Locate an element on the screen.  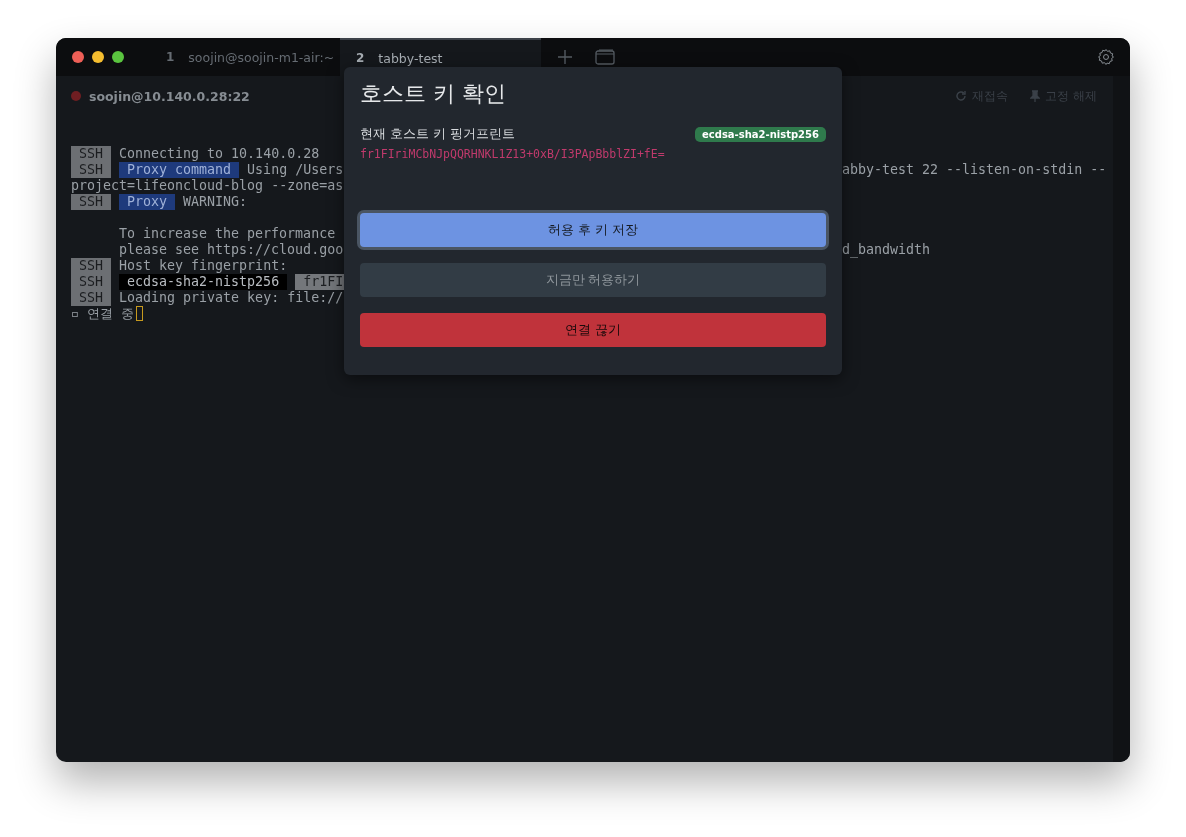
terminal-tag: ecdsa-sha2-nistp256 is located at coordinates (203, 282).